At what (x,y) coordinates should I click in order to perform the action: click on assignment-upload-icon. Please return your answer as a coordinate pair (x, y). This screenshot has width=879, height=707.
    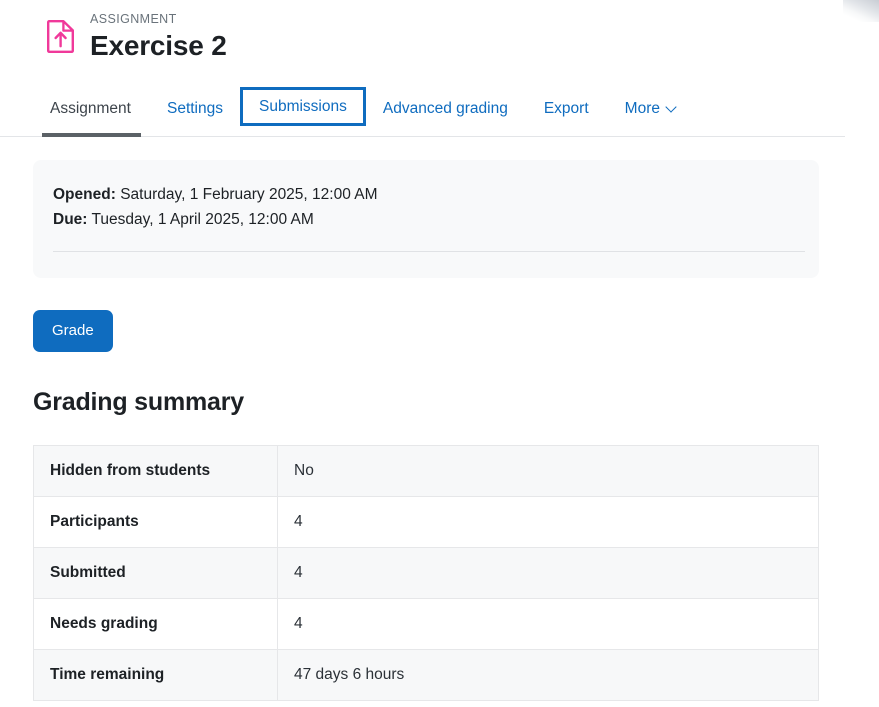
    Looking at the image, I should click on (61, 36).